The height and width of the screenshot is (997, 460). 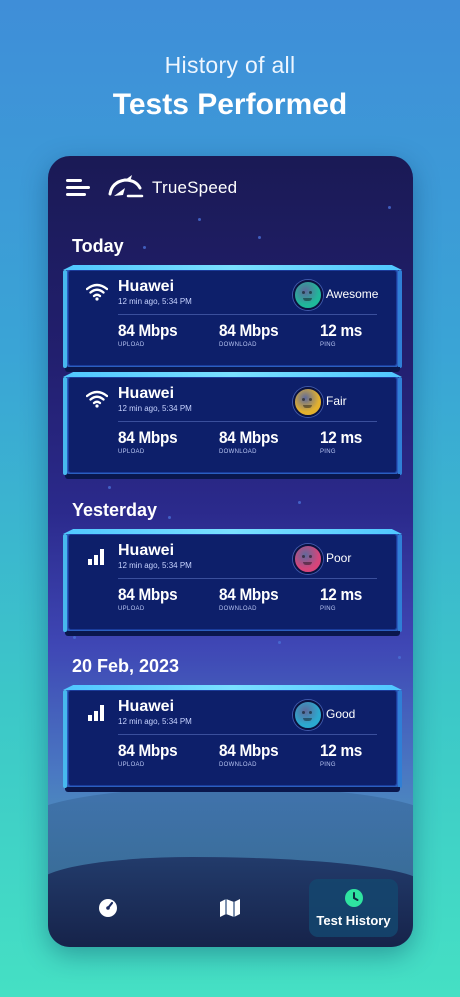 I want to click on app-header: TrueSpeed, so click(x=230, y=188).